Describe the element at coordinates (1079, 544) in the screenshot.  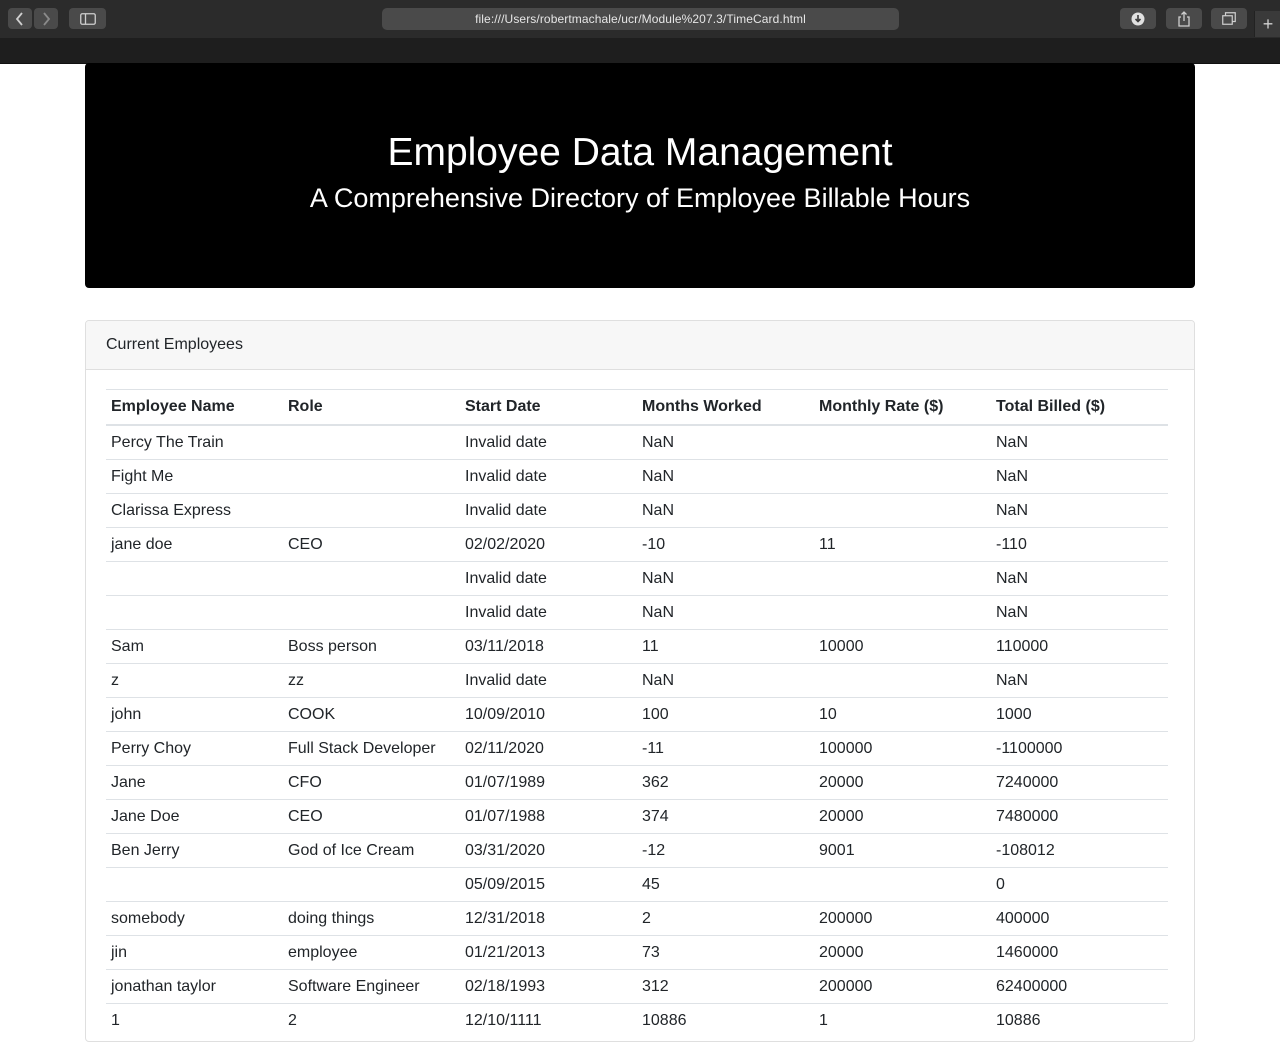
I see `total-billed-cell: -110` at that location.